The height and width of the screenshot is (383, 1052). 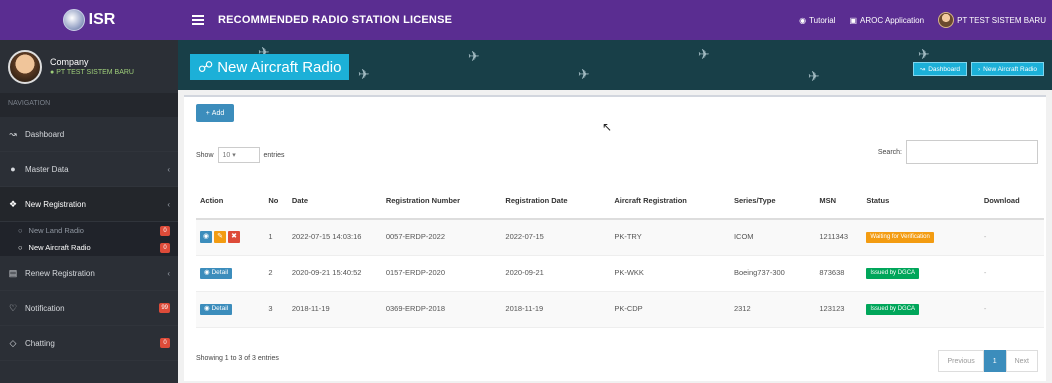 What do you see at coordinates (25, 66) in the screenshot?
I see `avatar` at bounding box center [25, 66].